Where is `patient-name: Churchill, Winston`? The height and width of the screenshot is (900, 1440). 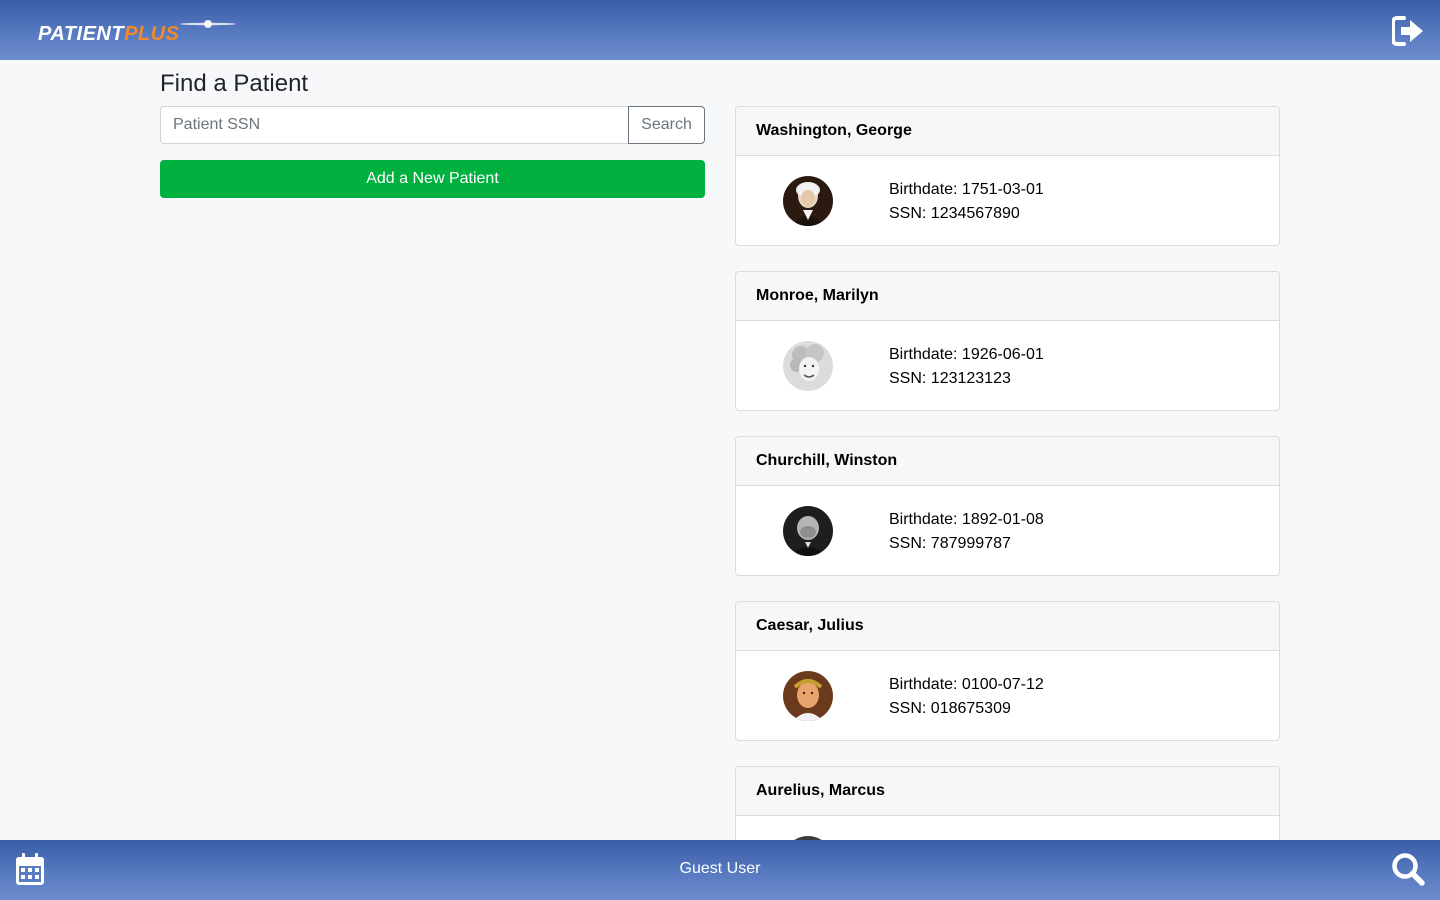 patient-name: Churchill, Winston is located at coordinates (1007, 461).